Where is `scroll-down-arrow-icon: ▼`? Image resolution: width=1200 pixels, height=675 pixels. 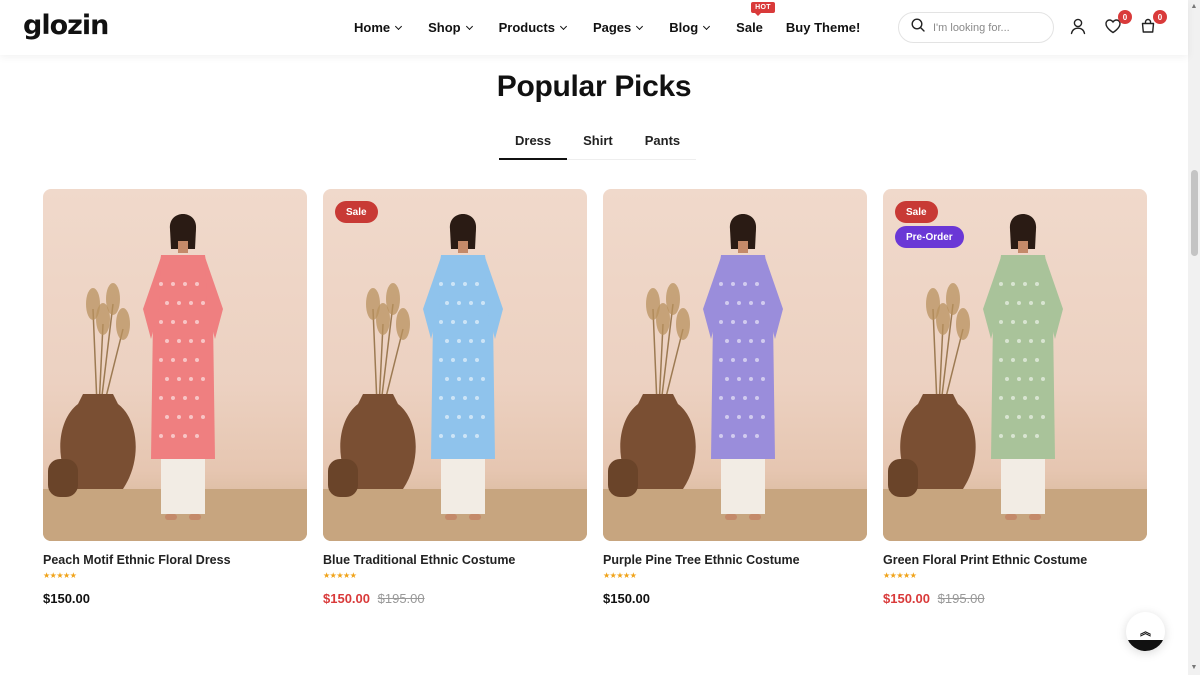 scroll-down-arrow-icon: ▼ is located at coordinates (1194, 668).